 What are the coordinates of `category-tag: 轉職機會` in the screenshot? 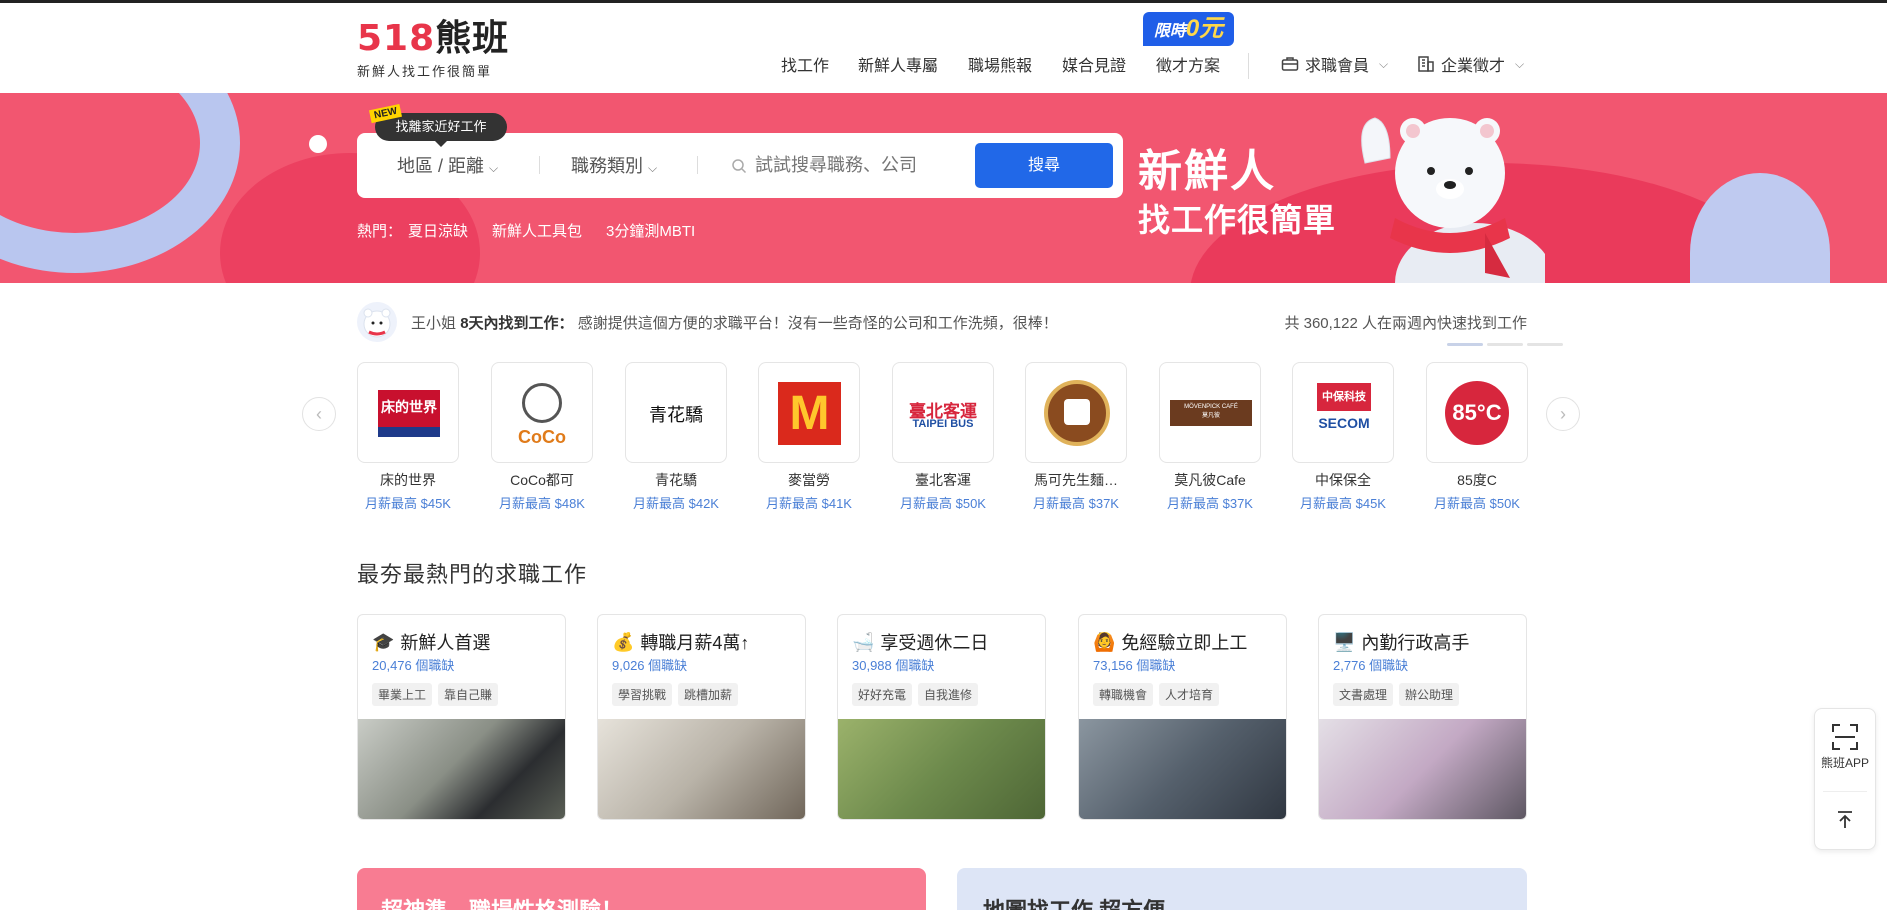 It's located at (1123, 694).